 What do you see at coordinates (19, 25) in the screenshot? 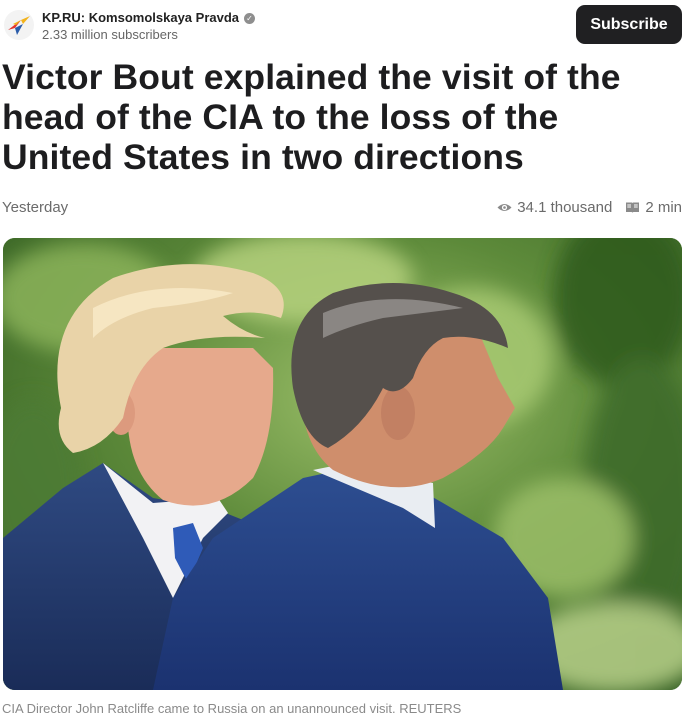
I see `channel-logo-icon` at bounding box center [19, 25].